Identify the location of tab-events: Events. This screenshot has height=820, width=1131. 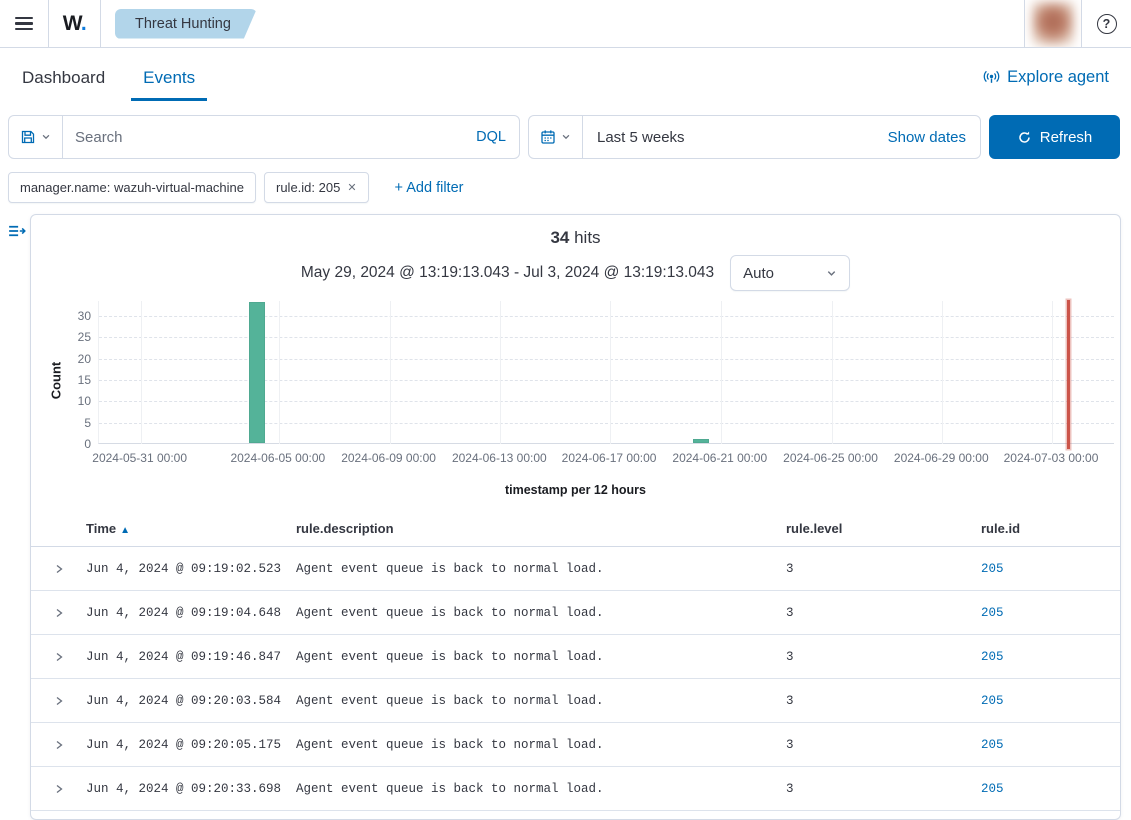
(169, 77).